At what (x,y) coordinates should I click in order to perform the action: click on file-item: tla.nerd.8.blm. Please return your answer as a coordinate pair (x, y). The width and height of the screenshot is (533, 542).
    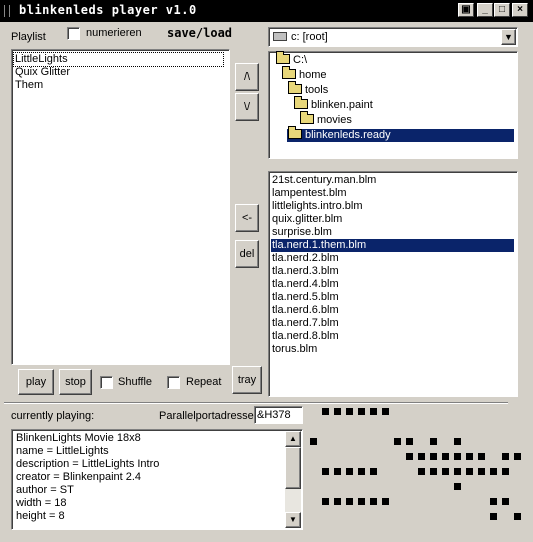
    Looking at the image, I should click on (305, 336).